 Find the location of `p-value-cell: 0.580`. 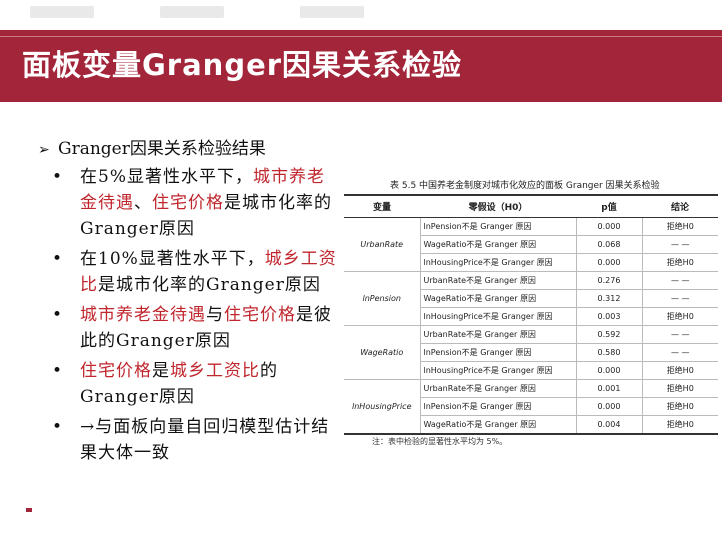

p-value-cell: 0.580 is located at coordinates (608, 352).